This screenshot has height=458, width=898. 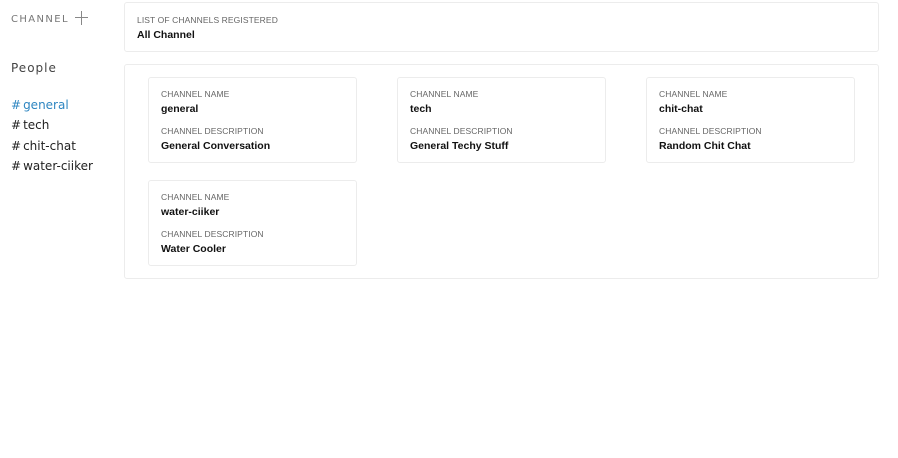 I want to click on channel-name-value: chit-chat, so click(x=681, y=109).